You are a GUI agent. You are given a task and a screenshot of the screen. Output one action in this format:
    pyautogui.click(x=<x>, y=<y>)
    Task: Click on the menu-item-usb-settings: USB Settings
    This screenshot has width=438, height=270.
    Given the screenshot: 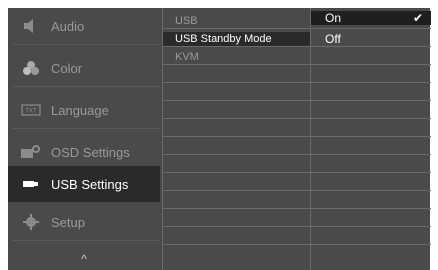 What is the action you would take?
    pyautogui.click(x=84, y=184)
    